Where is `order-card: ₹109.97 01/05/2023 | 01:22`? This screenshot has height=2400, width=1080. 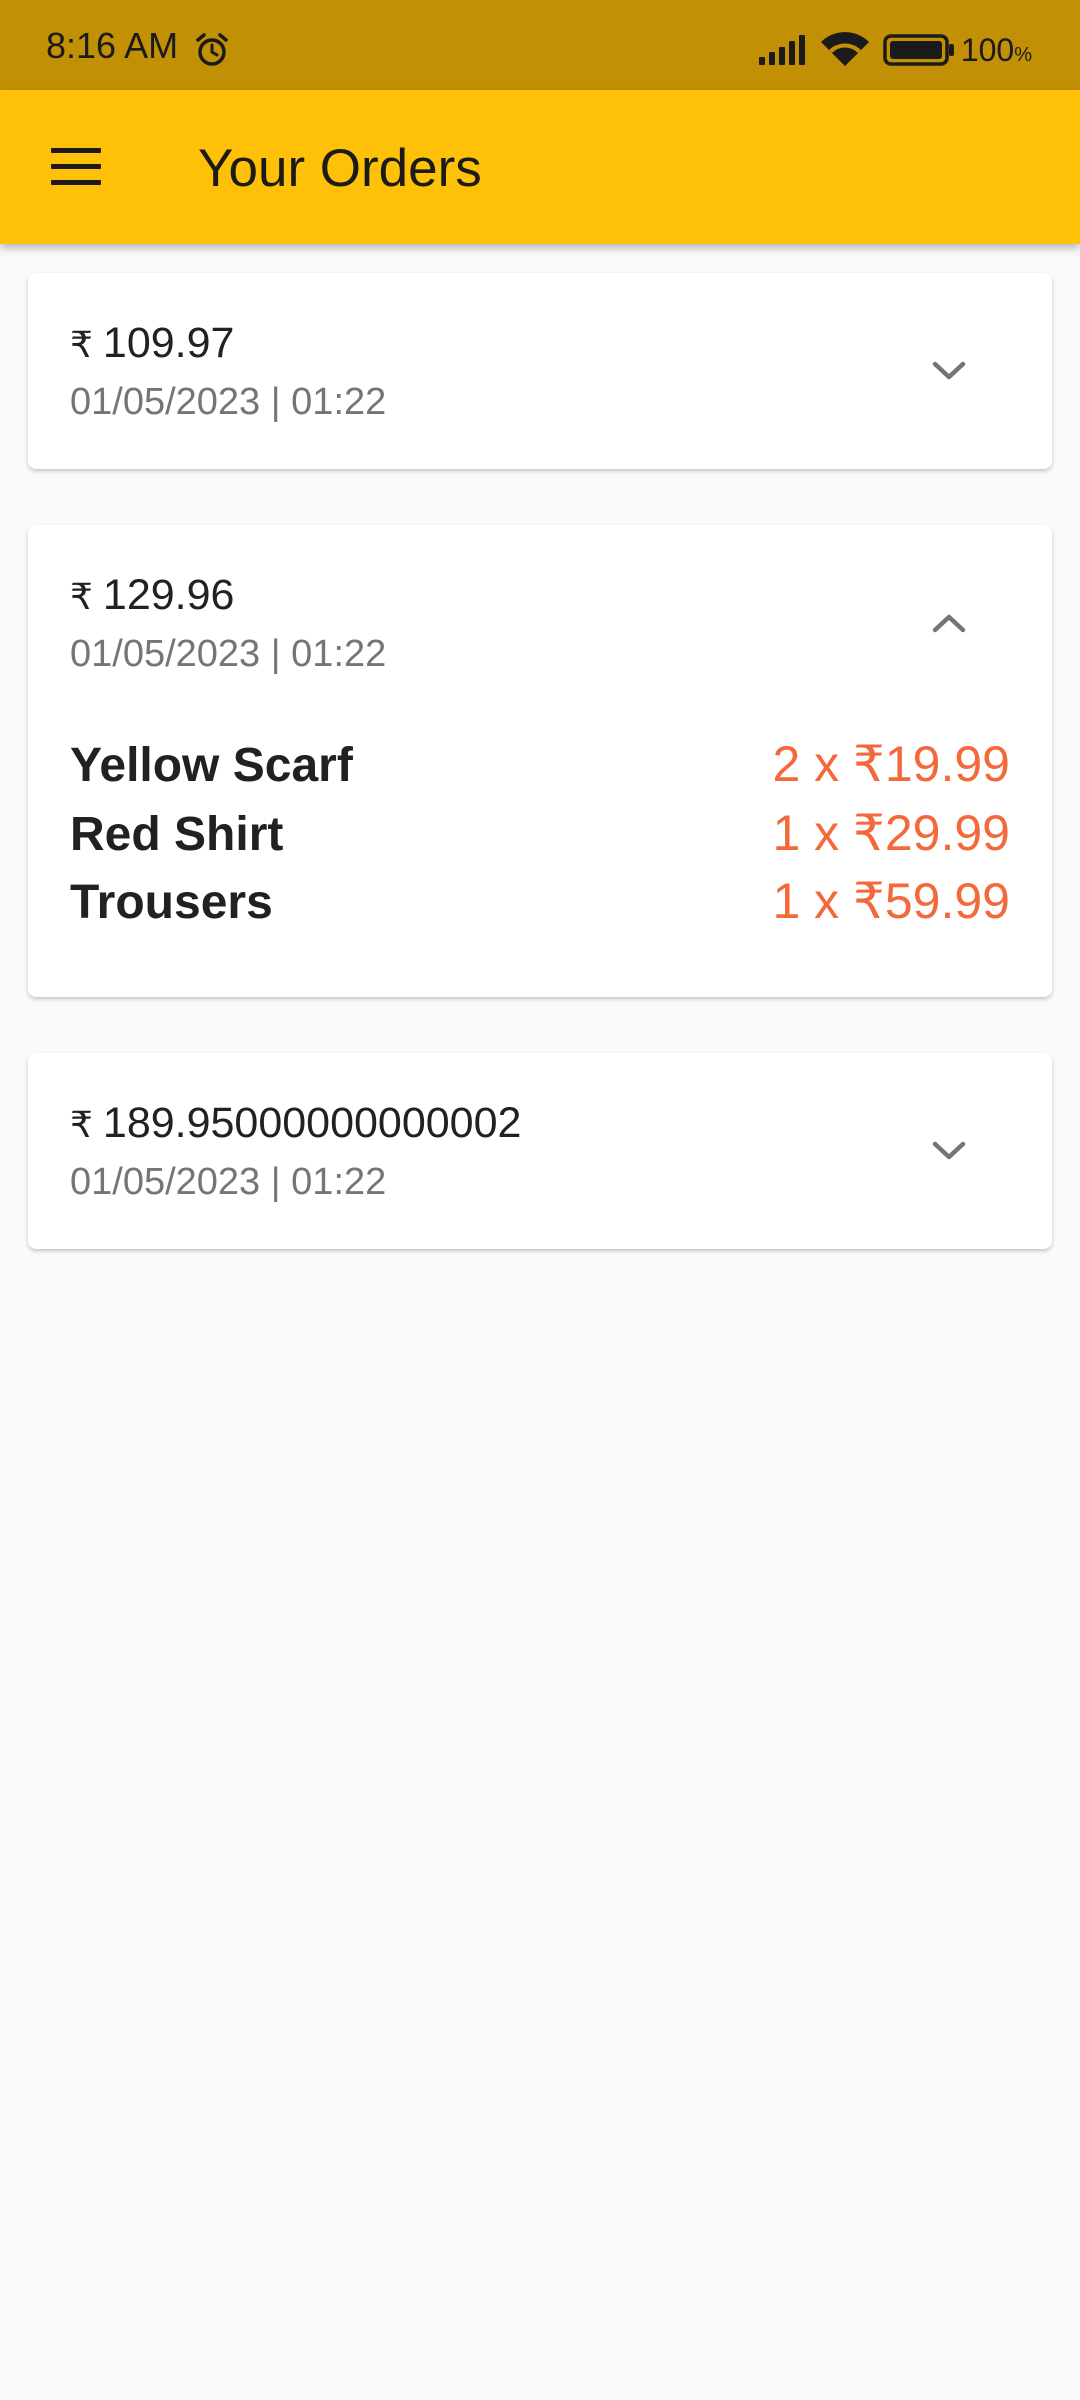
order-card: ₹109.97 01/05/2023 | 01:22 is located at coordinates (540, 371).